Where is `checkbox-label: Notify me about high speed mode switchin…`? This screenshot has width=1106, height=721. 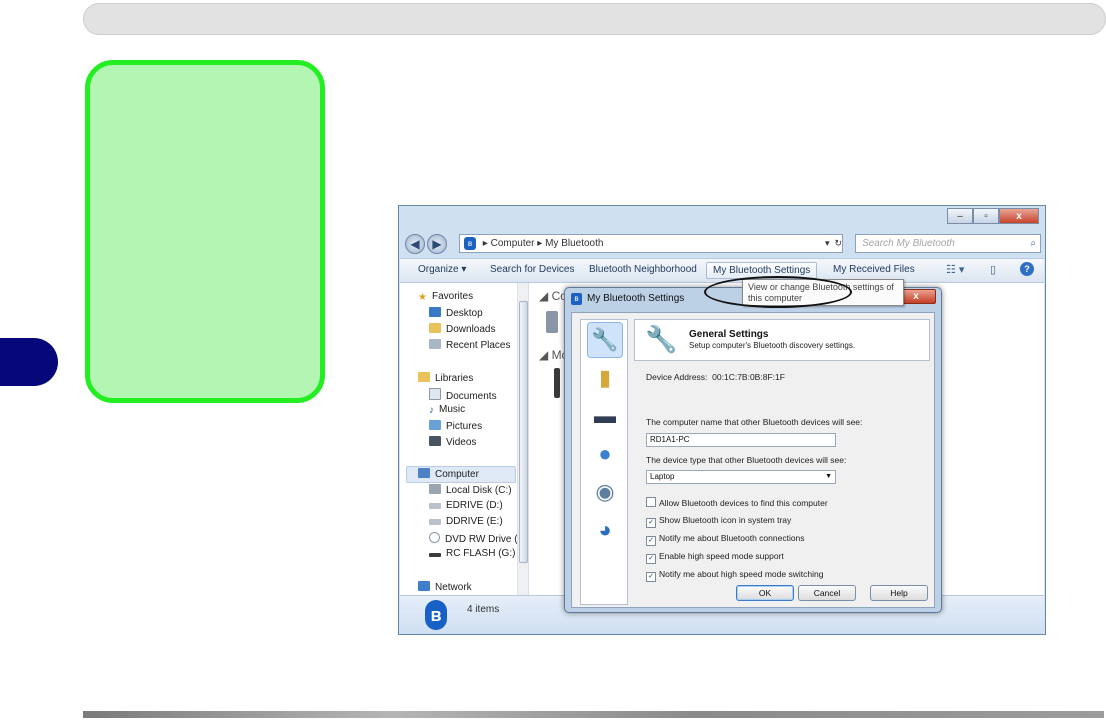 checkbox-label: Notify me about high speed mode switchin… is located at coordinates (741, 574).